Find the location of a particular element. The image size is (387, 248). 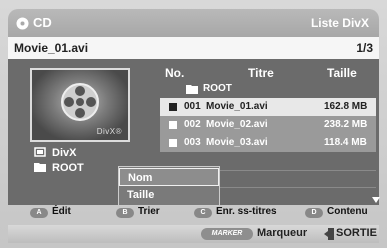

file-title: Movie_02.avi is located at coordinates (237, 124).